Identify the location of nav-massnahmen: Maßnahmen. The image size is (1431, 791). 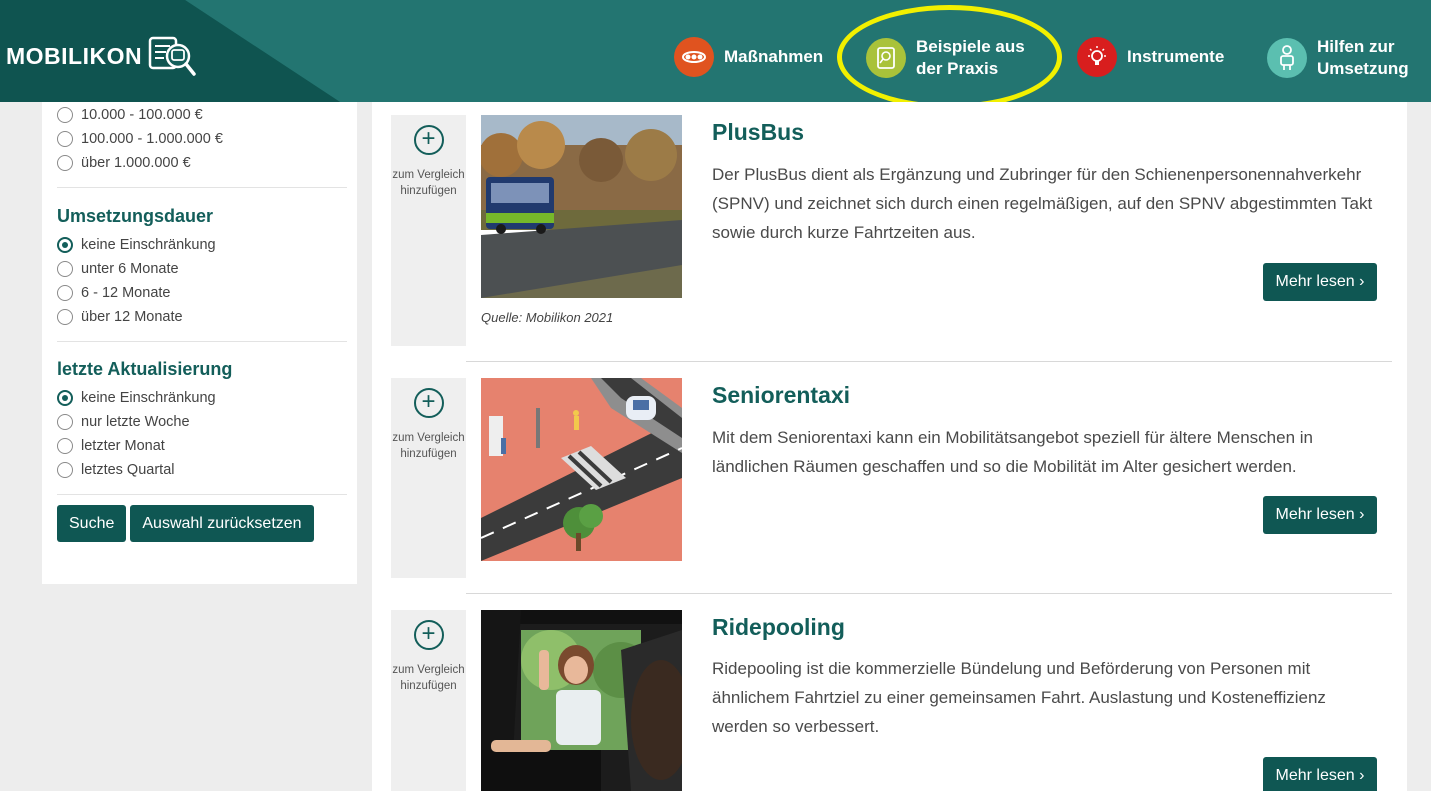
(748, 57).